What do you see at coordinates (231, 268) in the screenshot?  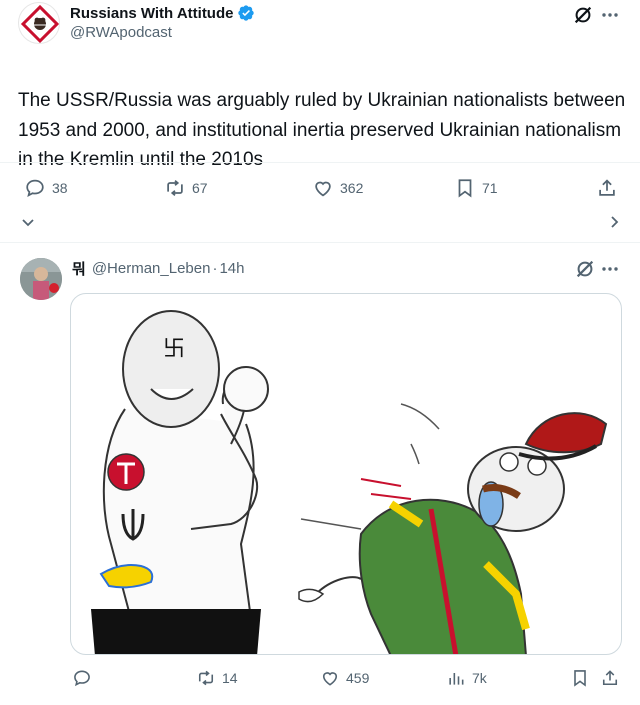 I see `reply-time: 14h` at bounding box center [231, 268].